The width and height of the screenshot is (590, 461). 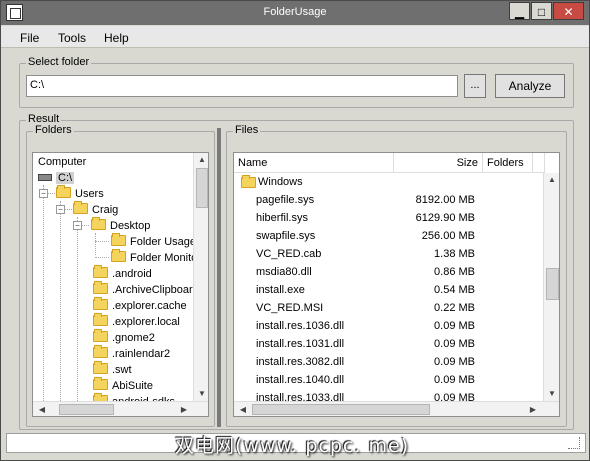 What do you see at coordinates (387, 362) in the screenshot?
I see `table-row: install.res.3082.dll 0.09 MB` at bounding box center [387, 362].